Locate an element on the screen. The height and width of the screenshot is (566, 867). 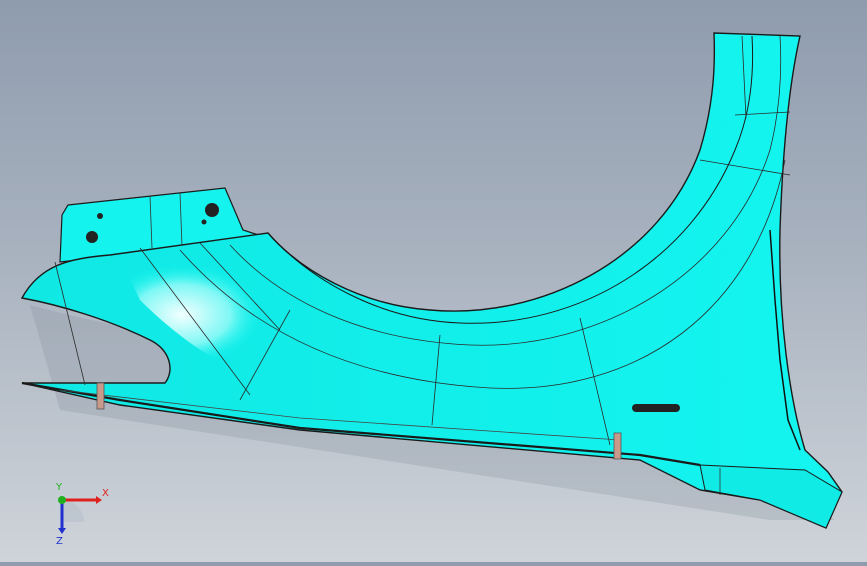
side-slot is located at coordinates (656, 408).